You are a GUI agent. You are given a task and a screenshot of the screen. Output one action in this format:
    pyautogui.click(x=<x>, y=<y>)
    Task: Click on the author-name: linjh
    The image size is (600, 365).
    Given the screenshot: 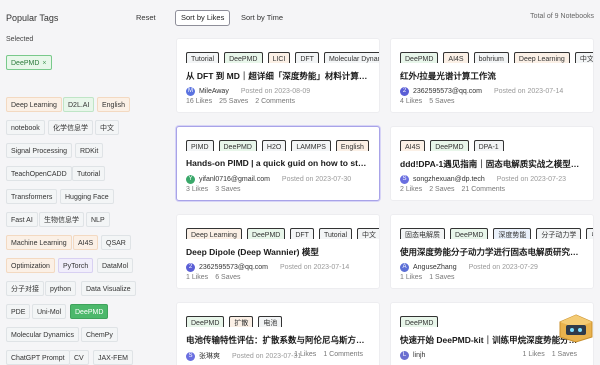 What is the action you would take?
    pyautogui.click(x=419, y=355)
    